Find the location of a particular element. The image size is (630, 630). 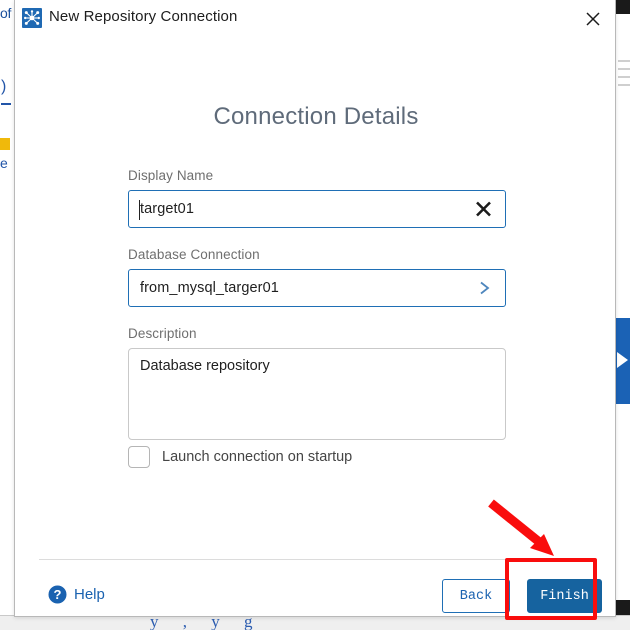

clear-x-icon is located at coordinates (483, 209).